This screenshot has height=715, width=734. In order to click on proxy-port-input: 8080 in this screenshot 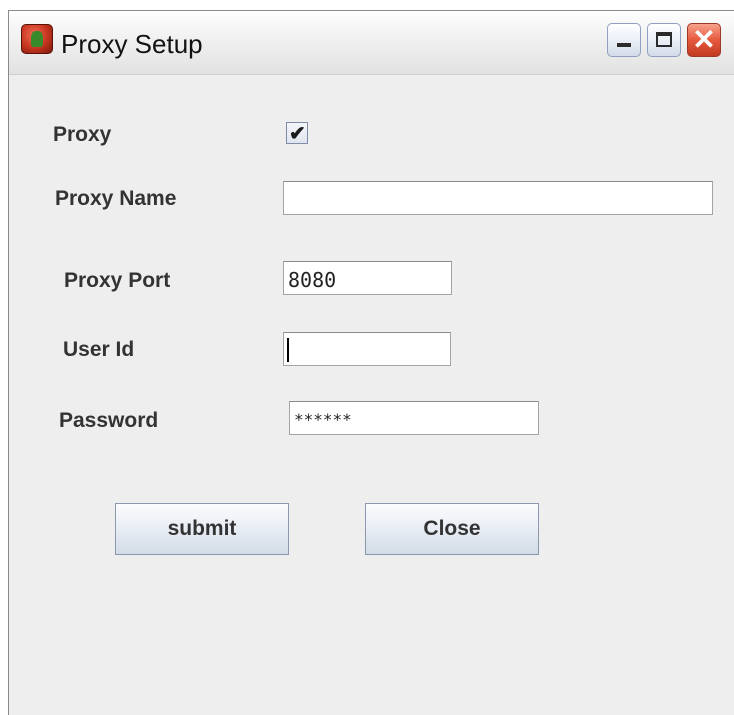, I will do `click(367, 278)`.